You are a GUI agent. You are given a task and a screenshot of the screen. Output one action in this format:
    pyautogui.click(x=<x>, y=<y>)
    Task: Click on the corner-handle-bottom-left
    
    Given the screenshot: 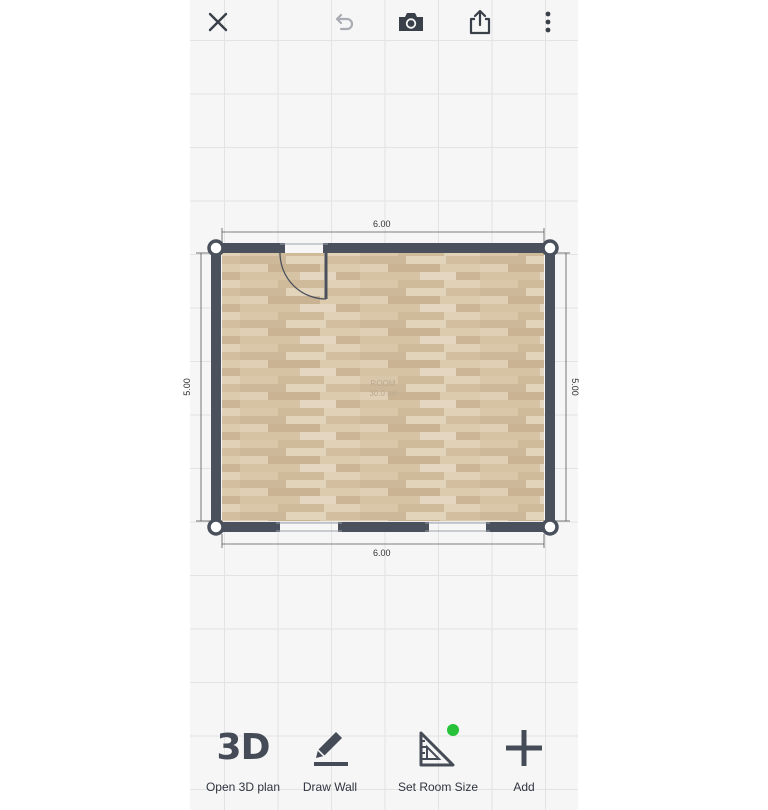 What is the action you would take?
    pyautogui.click(x=216, y=527)
    